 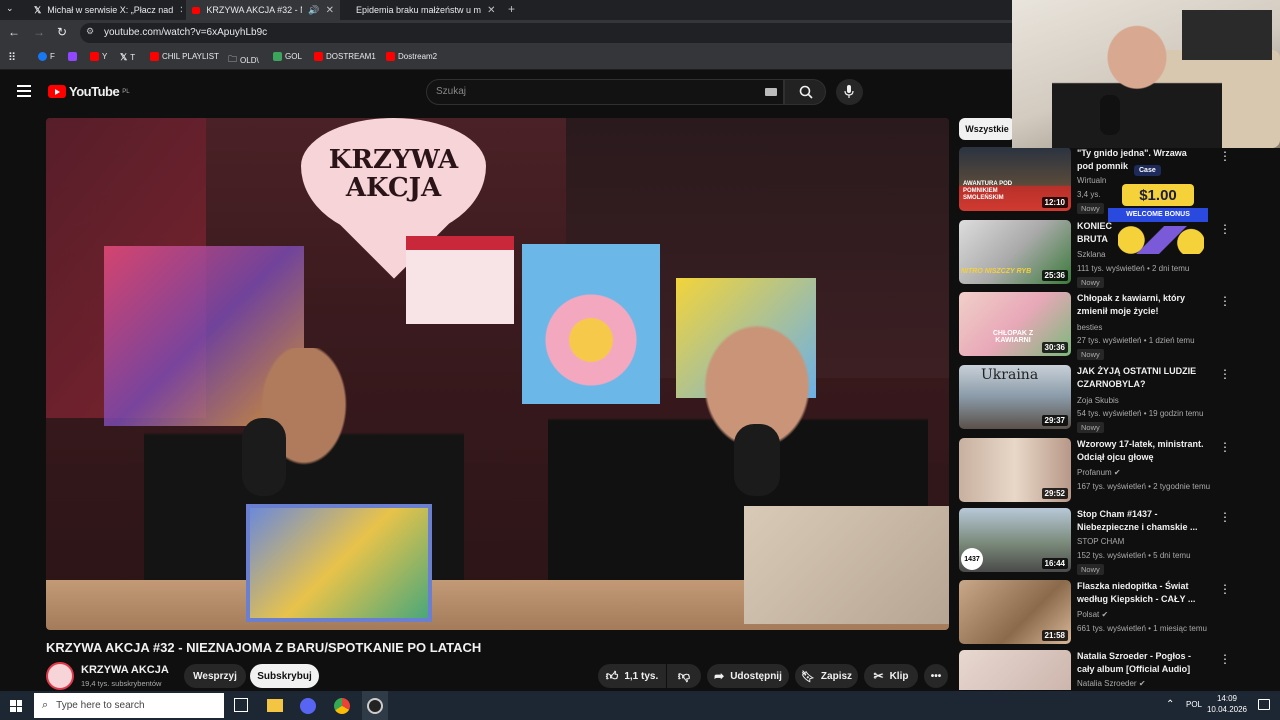 I want to click on discord-icon, so click(x=308, y=706).